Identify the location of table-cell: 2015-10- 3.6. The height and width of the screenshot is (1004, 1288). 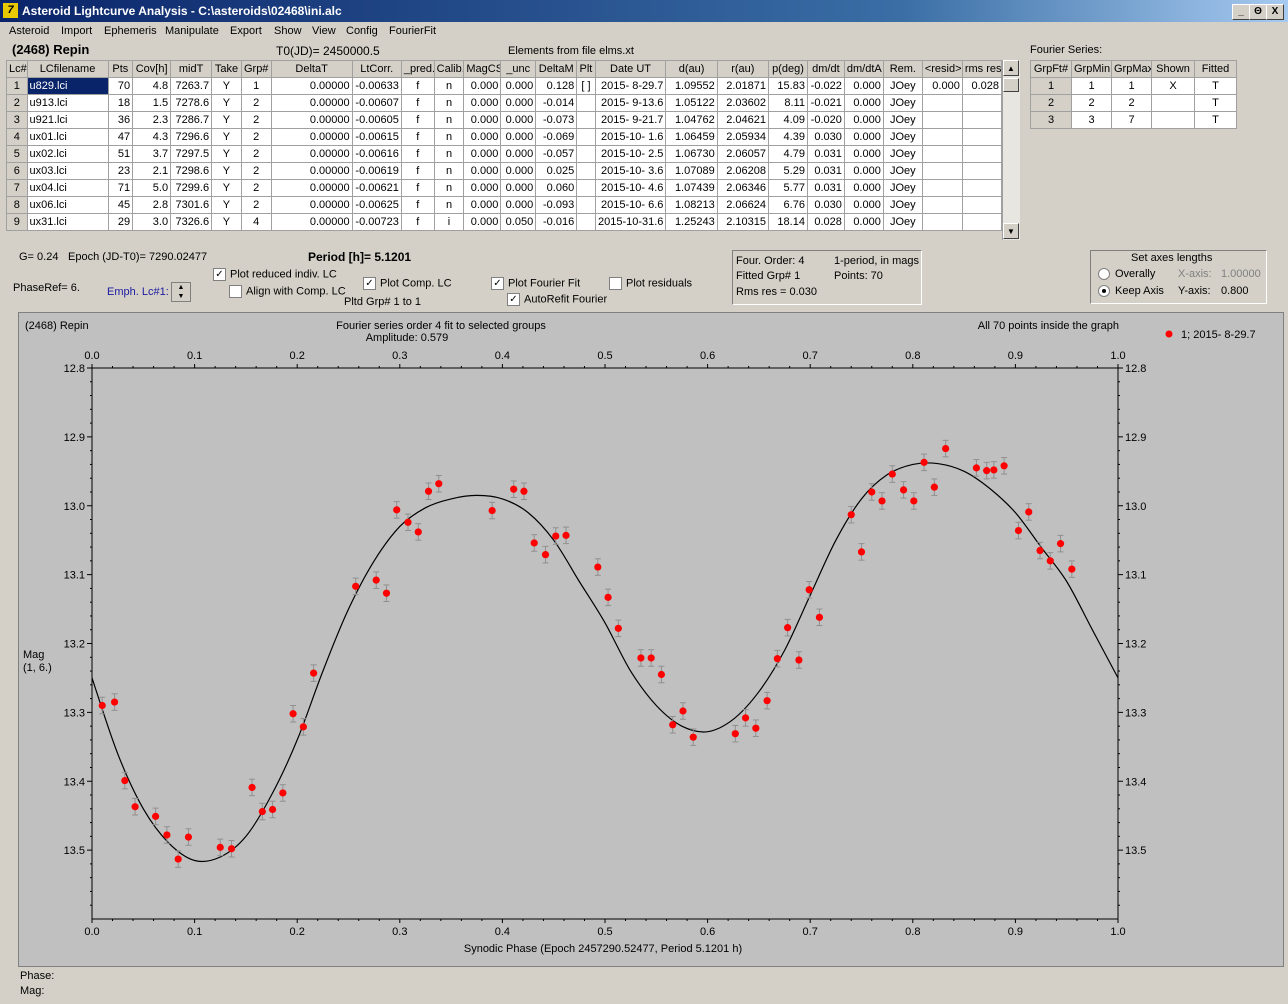
(630, 171).